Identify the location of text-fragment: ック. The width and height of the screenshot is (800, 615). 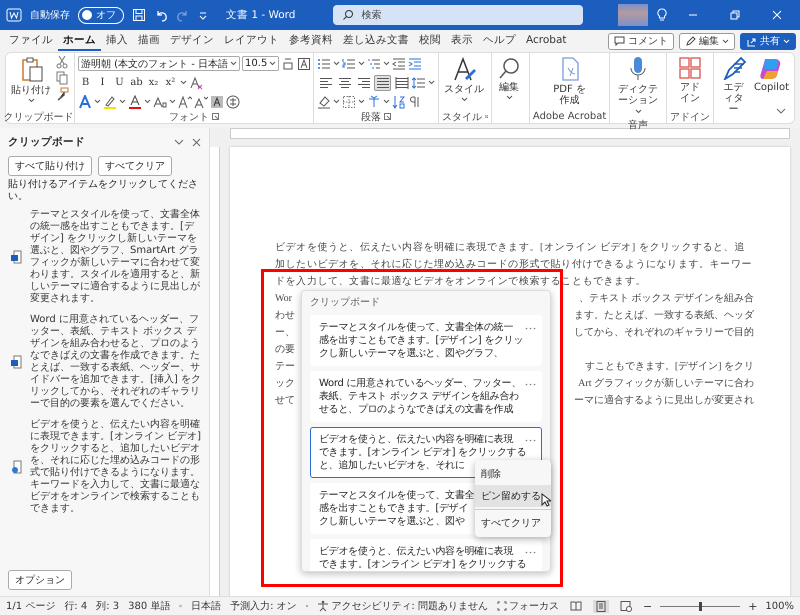
(285, 384).